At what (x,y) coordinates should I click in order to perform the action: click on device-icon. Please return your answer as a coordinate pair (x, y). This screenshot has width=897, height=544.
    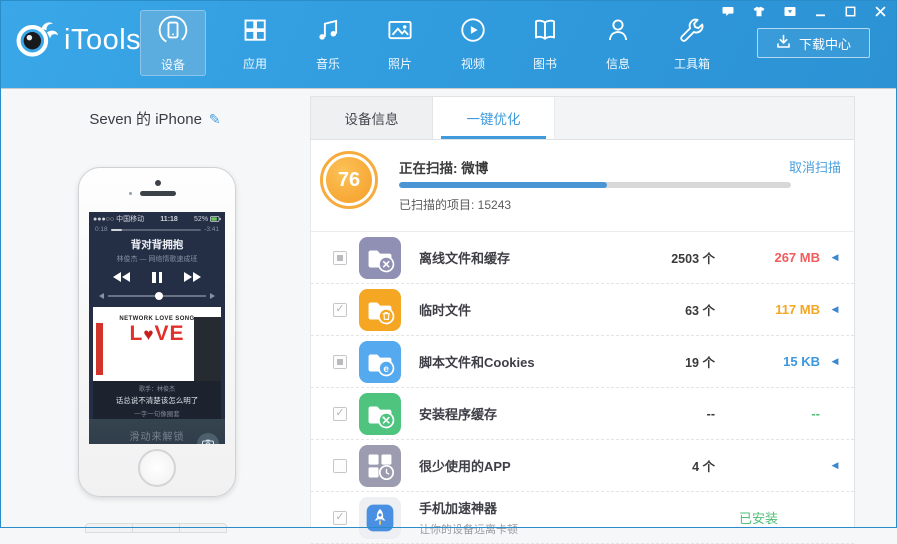
    Looking at the image, I should click on (173, 32).